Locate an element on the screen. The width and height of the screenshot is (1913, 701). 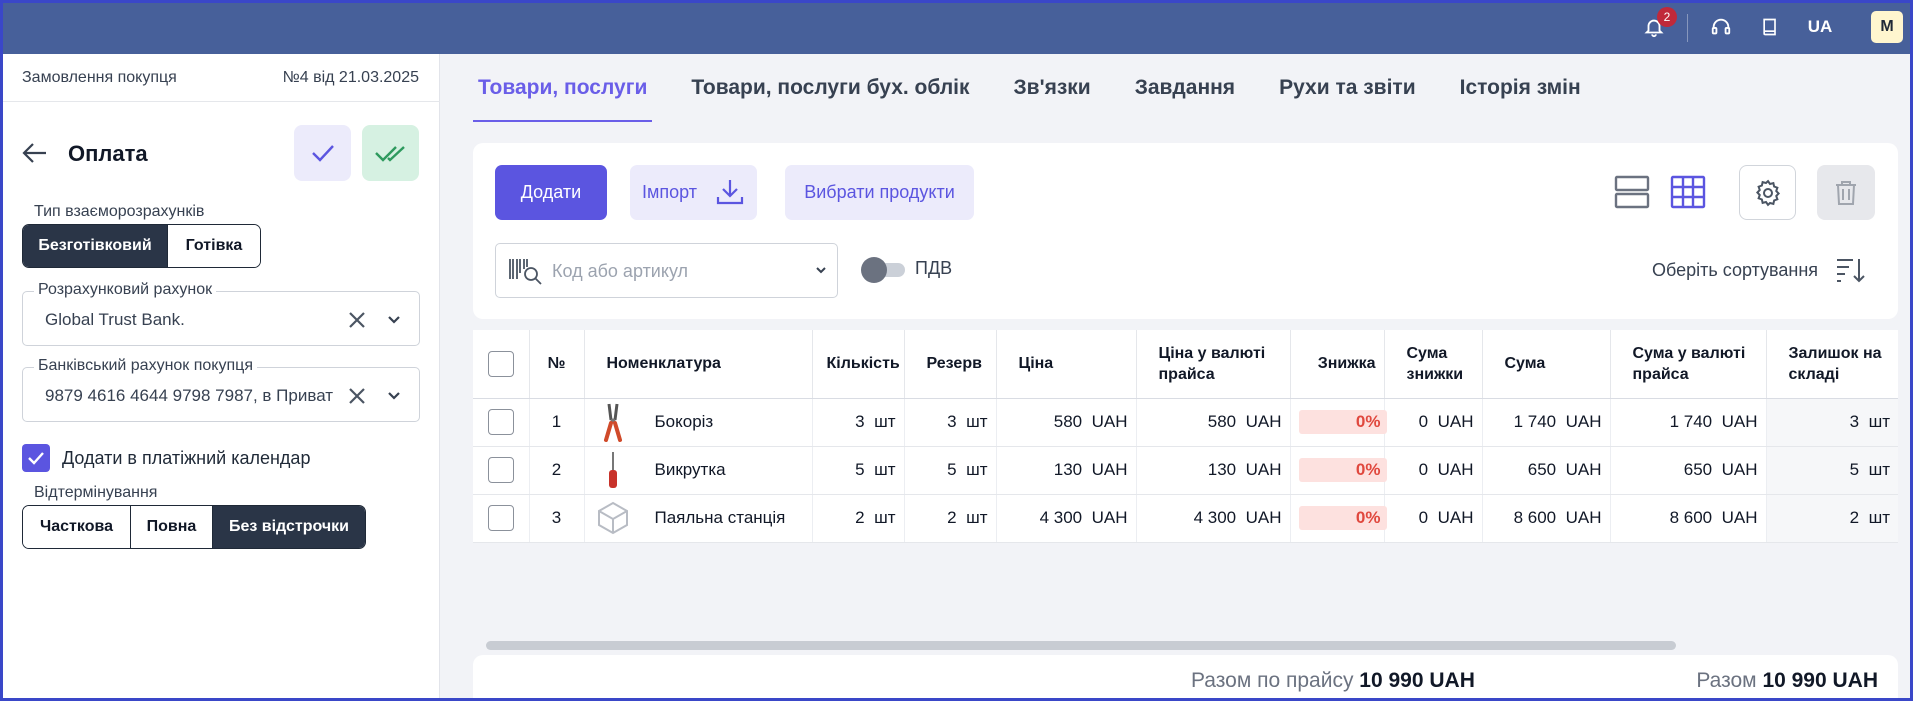
row-name-cell: Паяльна станція is located at coordinates (698, 518).